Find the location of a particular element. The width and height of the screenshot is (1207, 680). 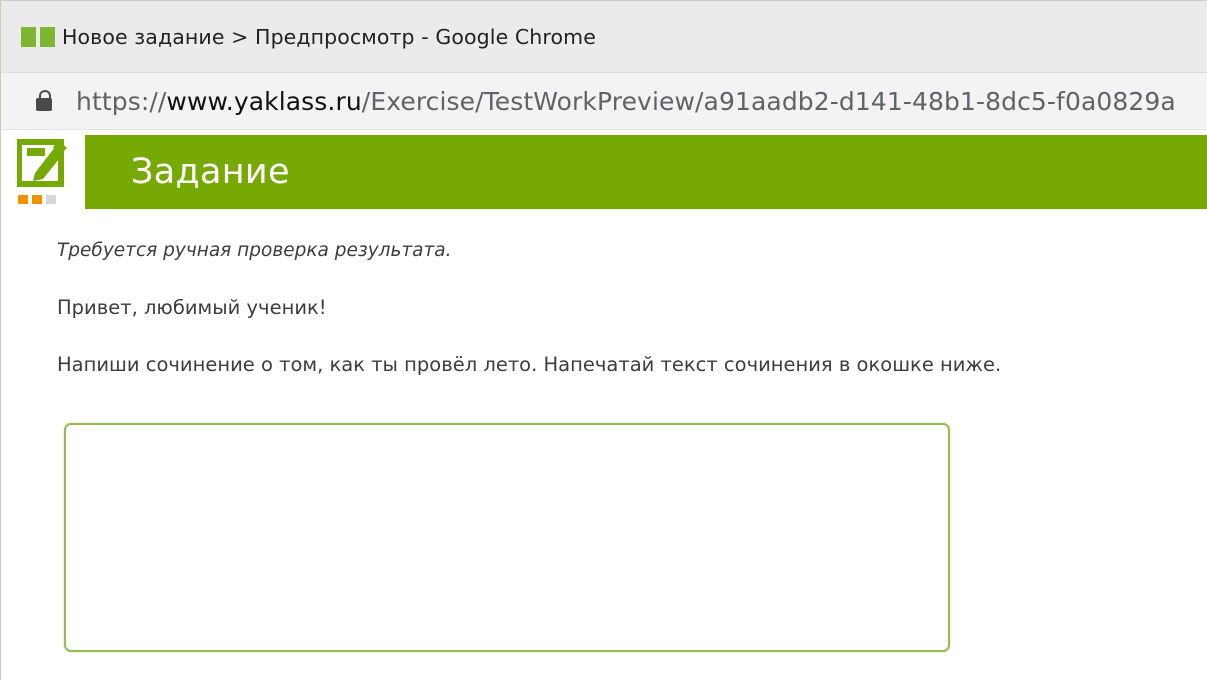

url-host: www.yaklass.ru is located at coordinates (264, 101).